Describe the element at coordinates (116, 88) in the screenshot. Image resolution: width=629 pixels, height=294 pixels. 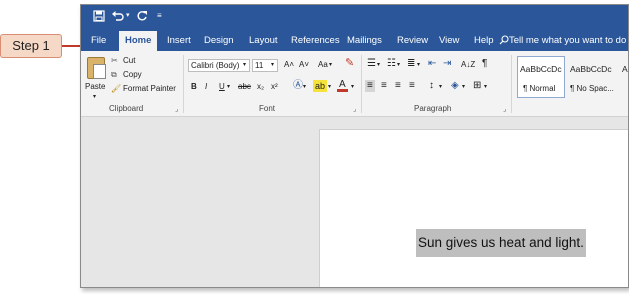
I see `format-painter-icon: 🖌` at that location.